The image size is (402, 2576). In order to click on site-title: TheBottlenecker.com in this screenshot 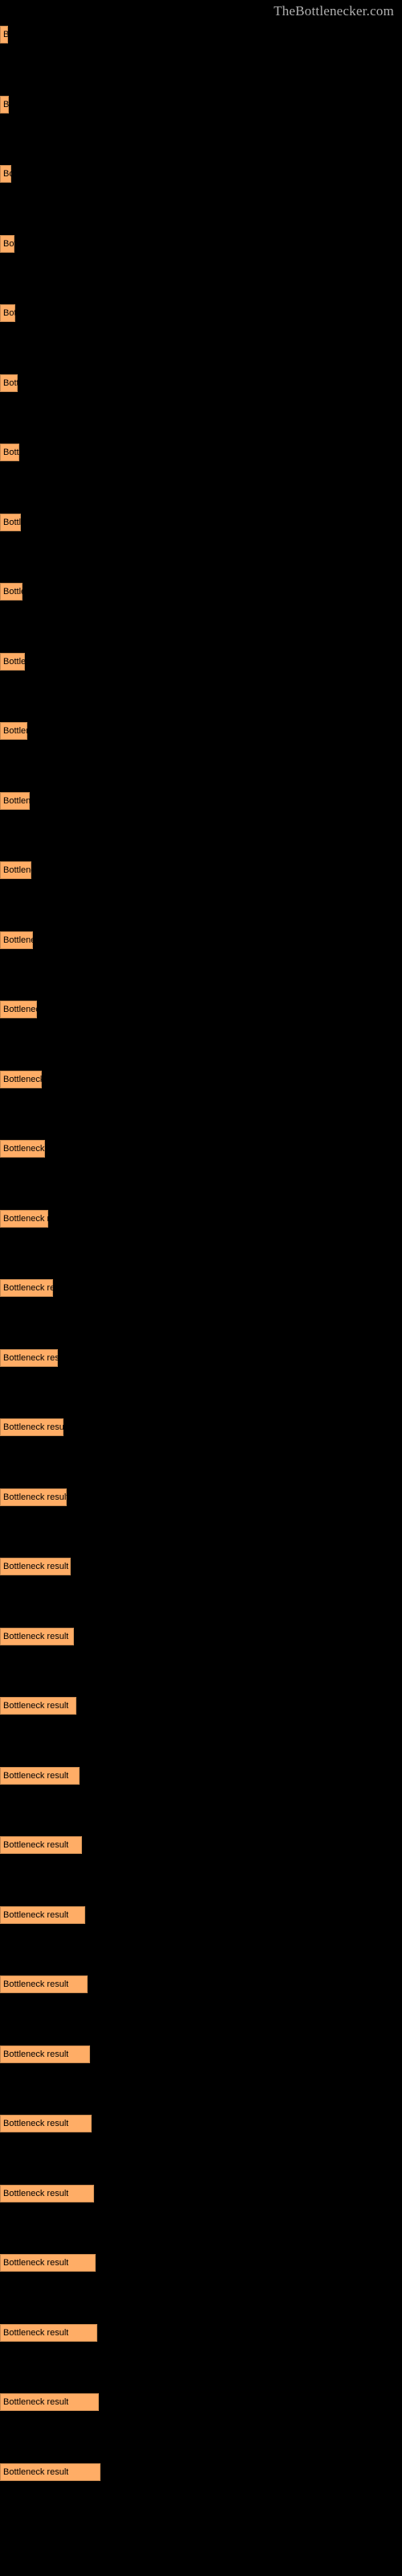, I will do `click(333, 11)`.